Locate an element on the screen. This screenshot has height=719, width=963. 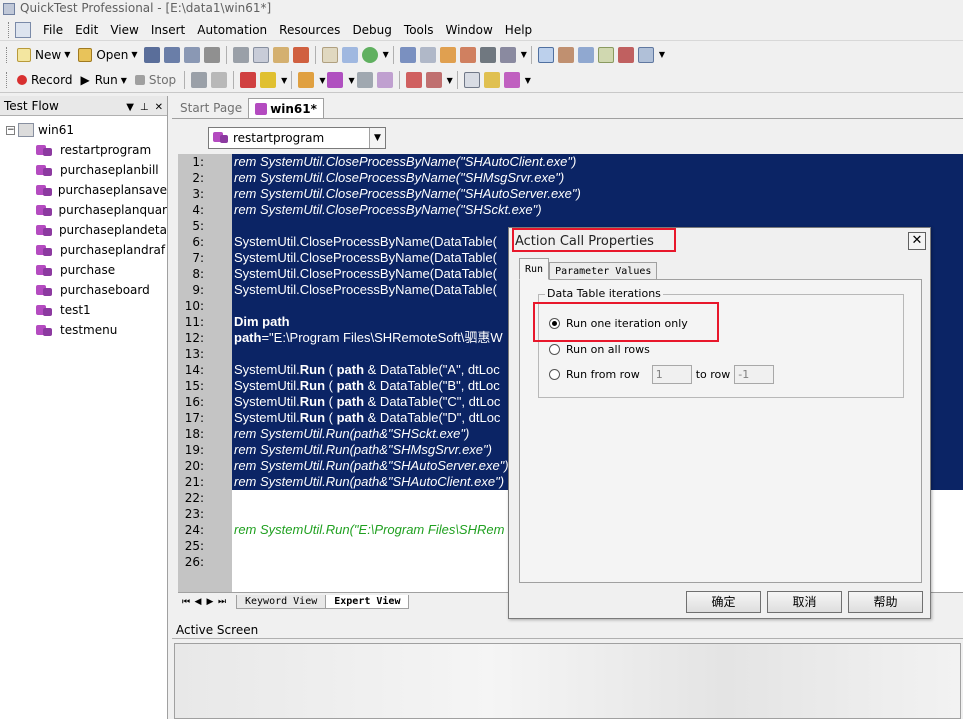
step-into-icon is located at coordinates (413, 80).